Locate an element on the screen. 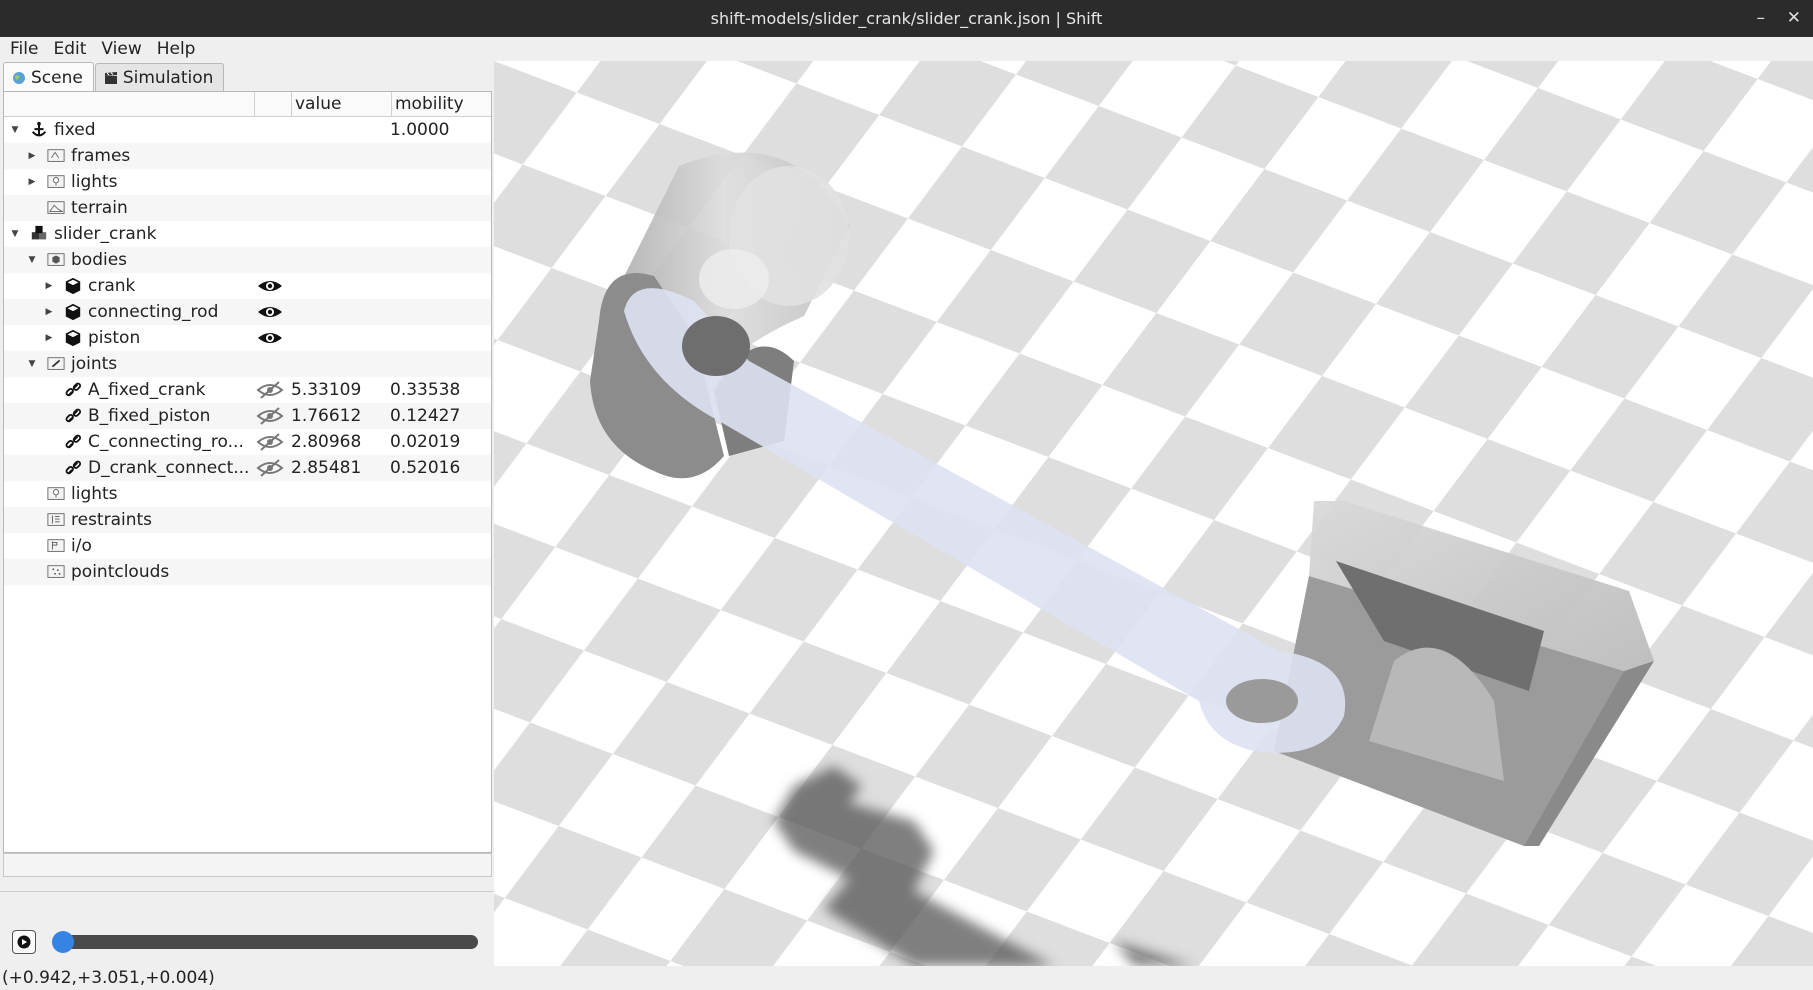 Image resolution: width=1813 pixels, height=990 pixels. tree-row-label: bodies is located at coordinates (99, 260).